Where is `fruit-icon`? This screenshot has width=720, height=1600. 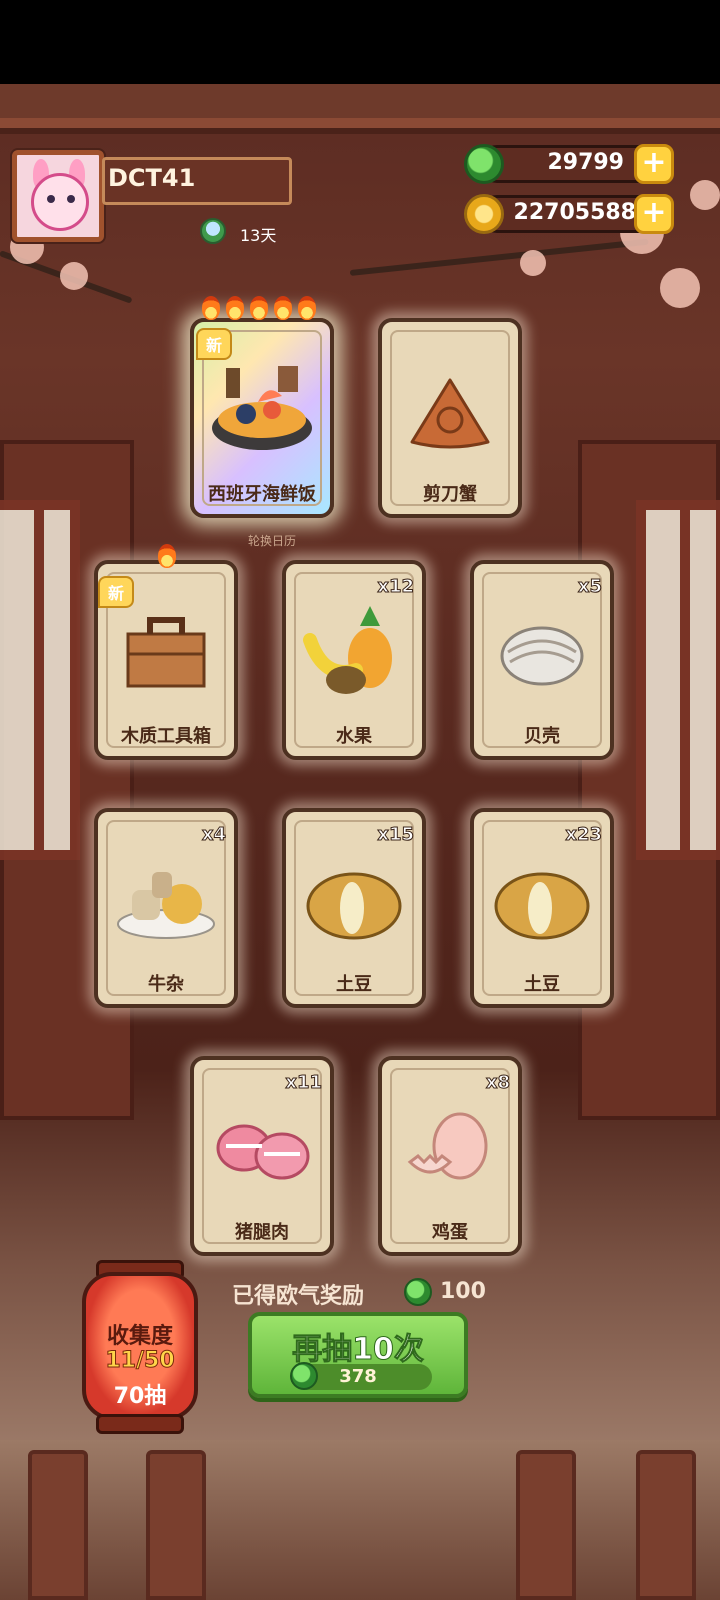
fruit-icon is located at coordinates (347, 650).